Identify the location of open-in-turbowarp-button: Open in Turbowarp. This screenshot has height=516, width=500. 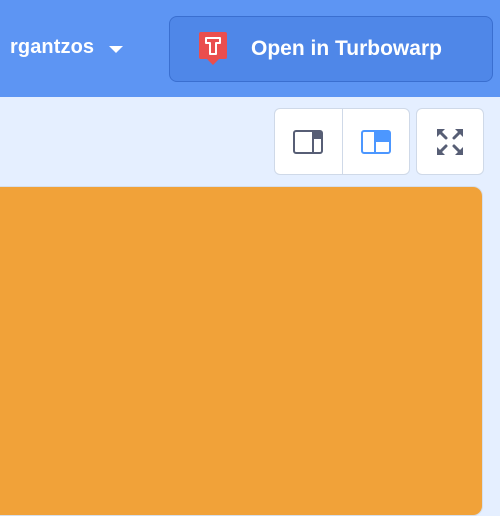
(331, 49).